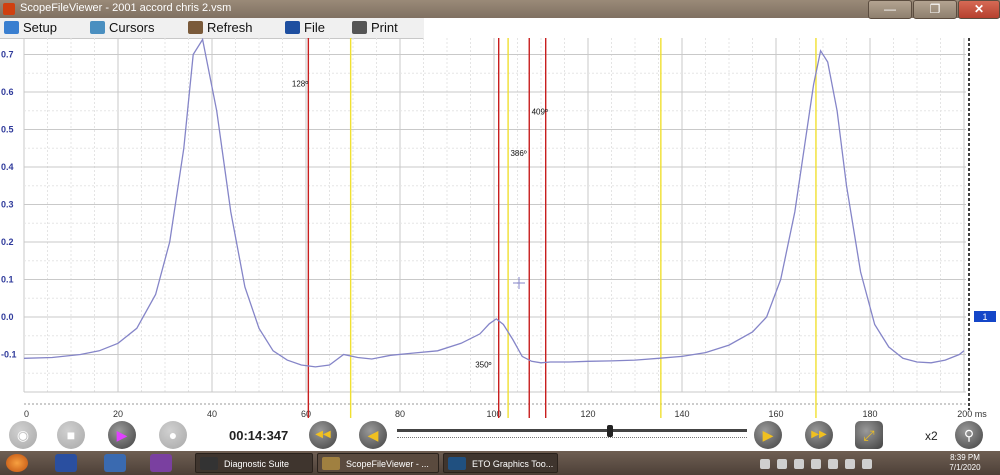 The width and height of the screenshot is (1000, 475). Describe the element at coordinates (935, 9) in the screenshot. I see `maximize-button: ❐` at that location.